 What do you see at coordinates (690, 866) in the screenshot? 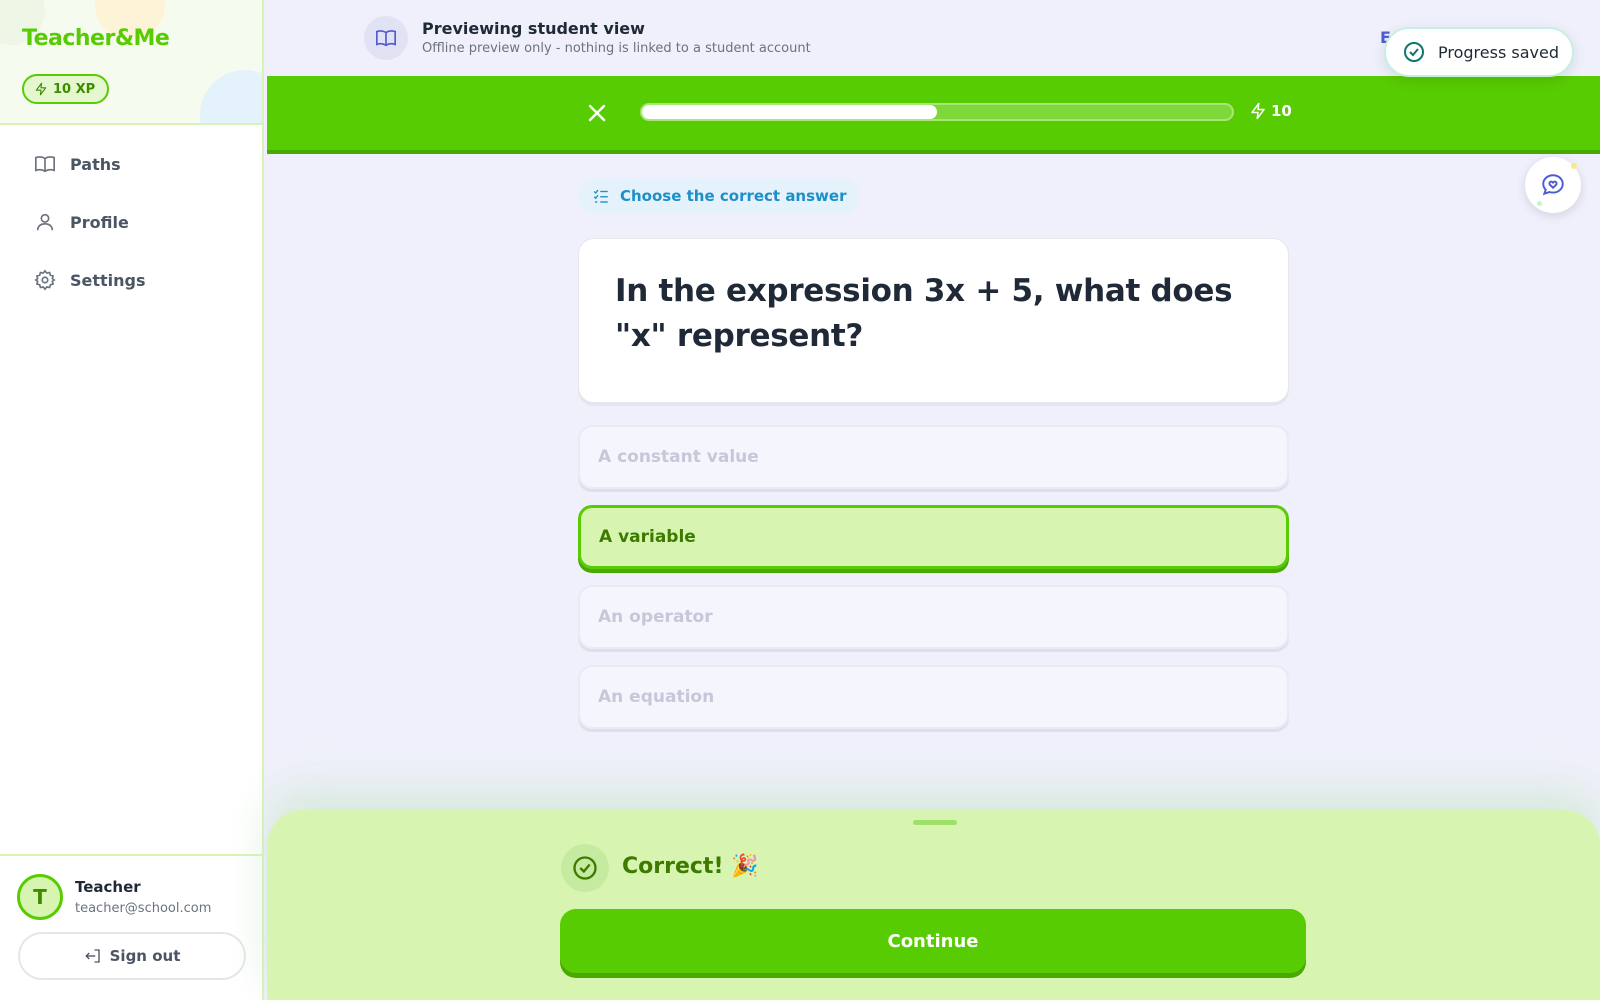
I see `feedback-message: Correct! 🎉` at bounding box center [690, 866].